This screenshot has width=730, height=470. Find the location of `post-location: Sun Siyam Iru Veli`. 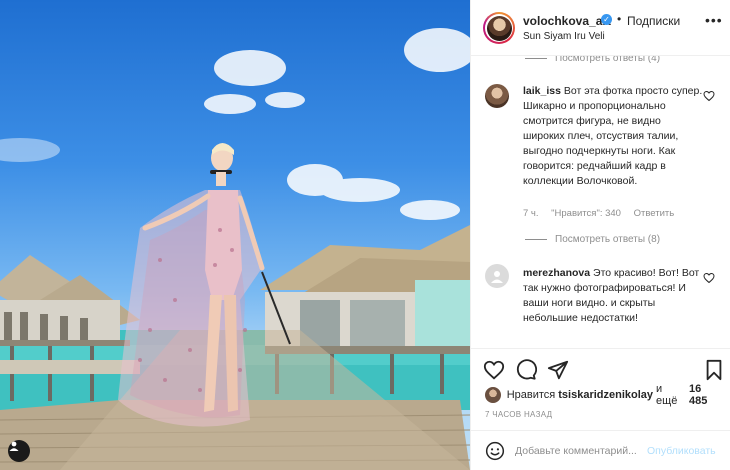

post-location: Sun Siyam Iru Veli is located at coordinates (564, 36).